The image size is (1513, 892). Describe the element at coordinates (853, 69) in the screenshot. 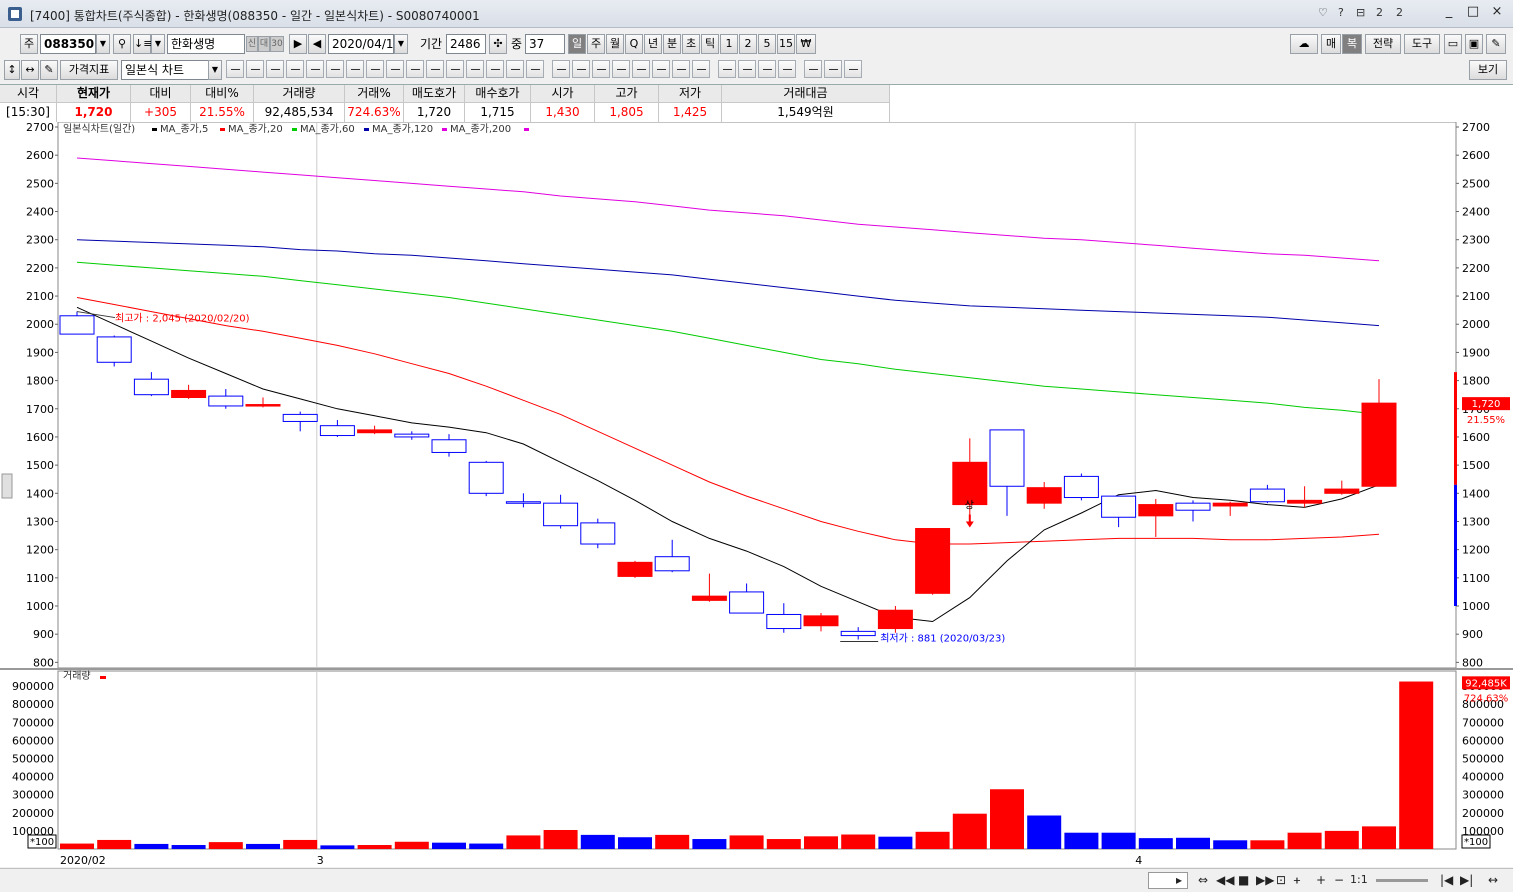

I see `analysis-tool-icon` at that location.